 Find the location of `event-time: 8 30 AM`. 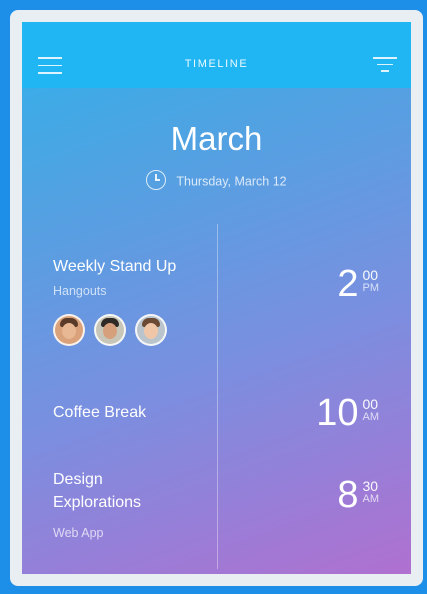

event-time: 8 30 AM is located at coordinates (358, 495).